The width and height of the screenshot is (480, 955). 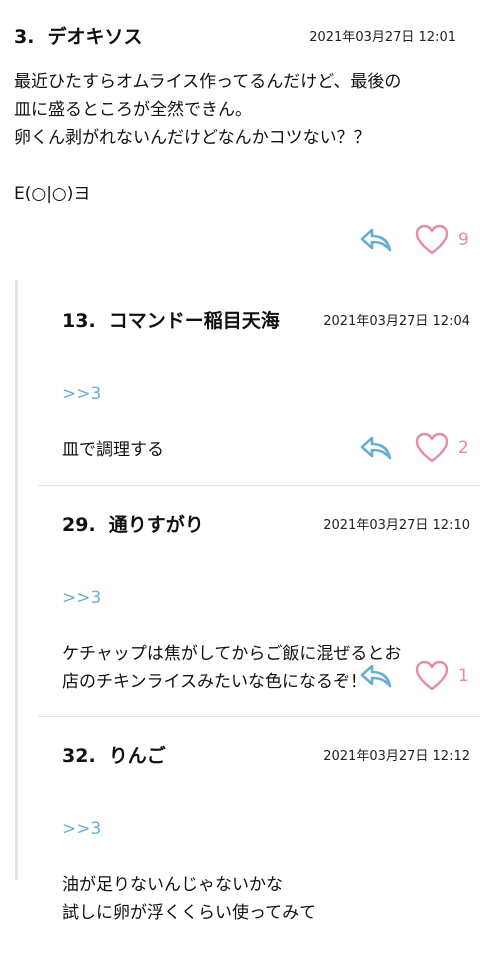 What do you see at coordinates (396, 525) in the screenshot?
I see `reply-date: 2021年03月27日 12:10` at bounding box center [396, 525].